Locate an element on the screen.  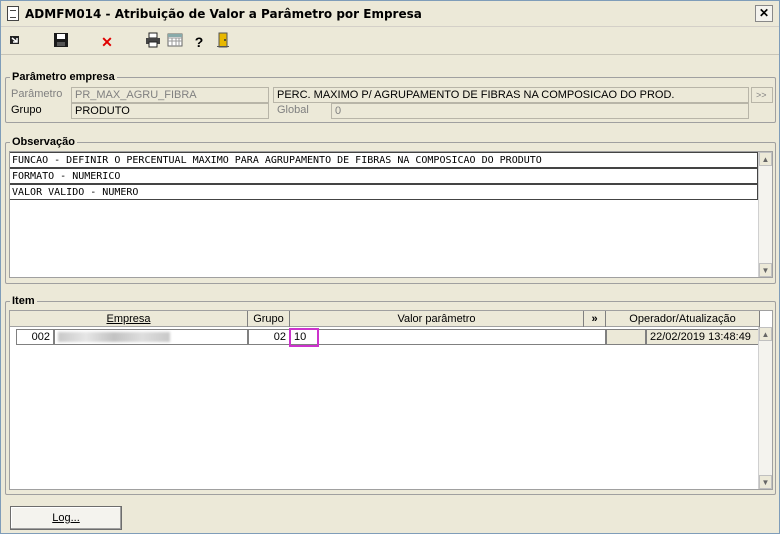
document-icon is located at coordinates (13, 13).